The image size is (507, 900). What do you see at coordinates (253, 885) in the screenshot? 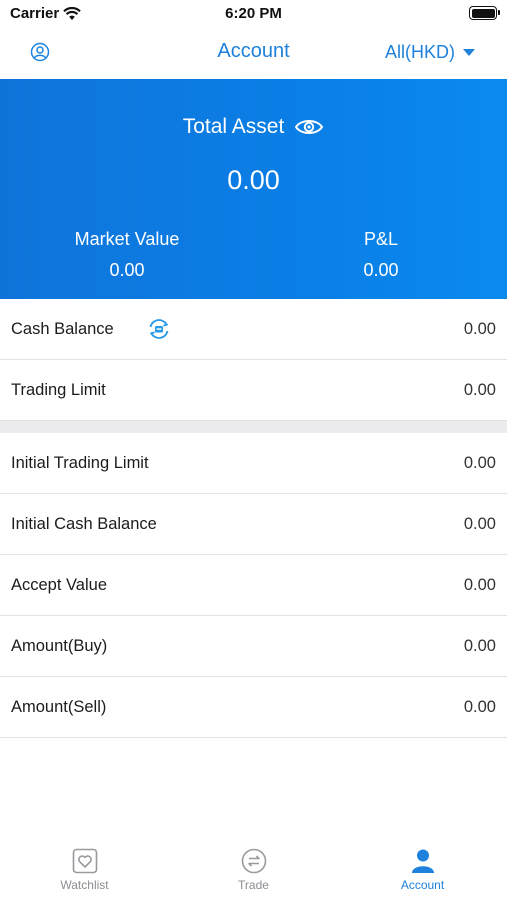
I see `tab-label: Trade` at bounding box center [253, 885].